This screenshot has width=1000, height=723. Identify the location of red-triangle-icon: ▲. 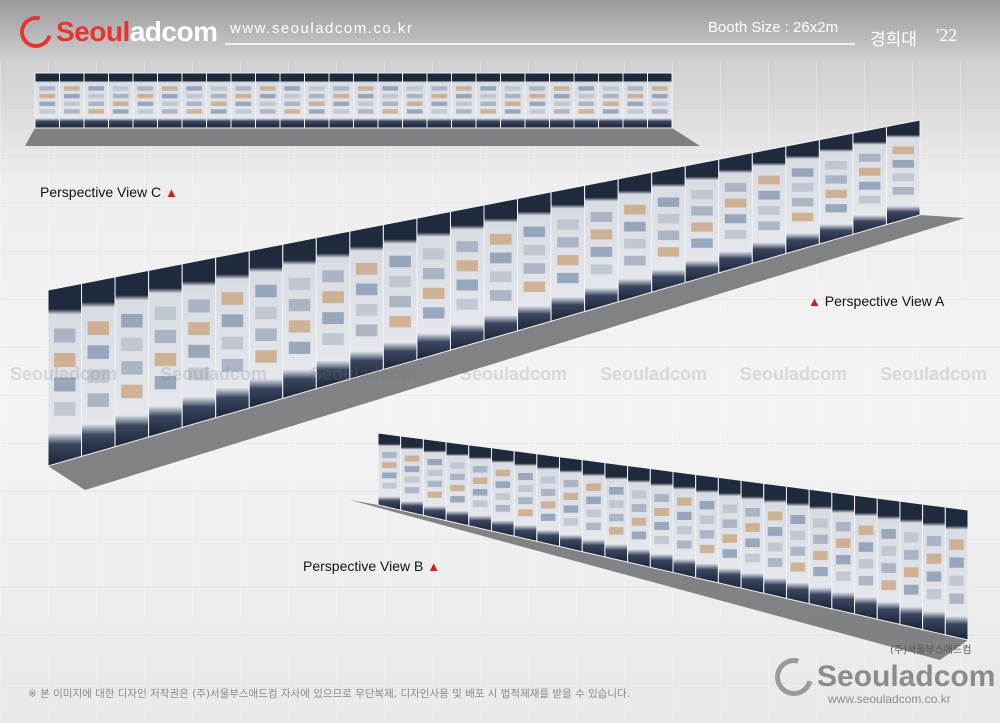
(814, 301).